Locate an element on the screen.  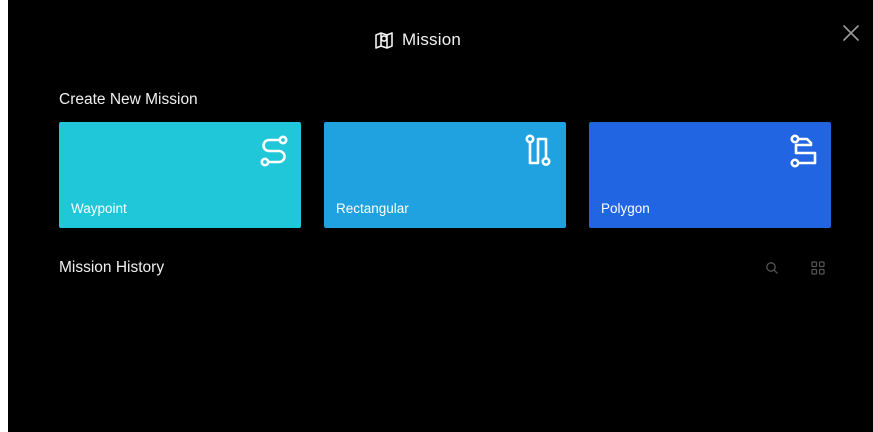
dialog-title-group: Mission is located at coordinates (417, 40).